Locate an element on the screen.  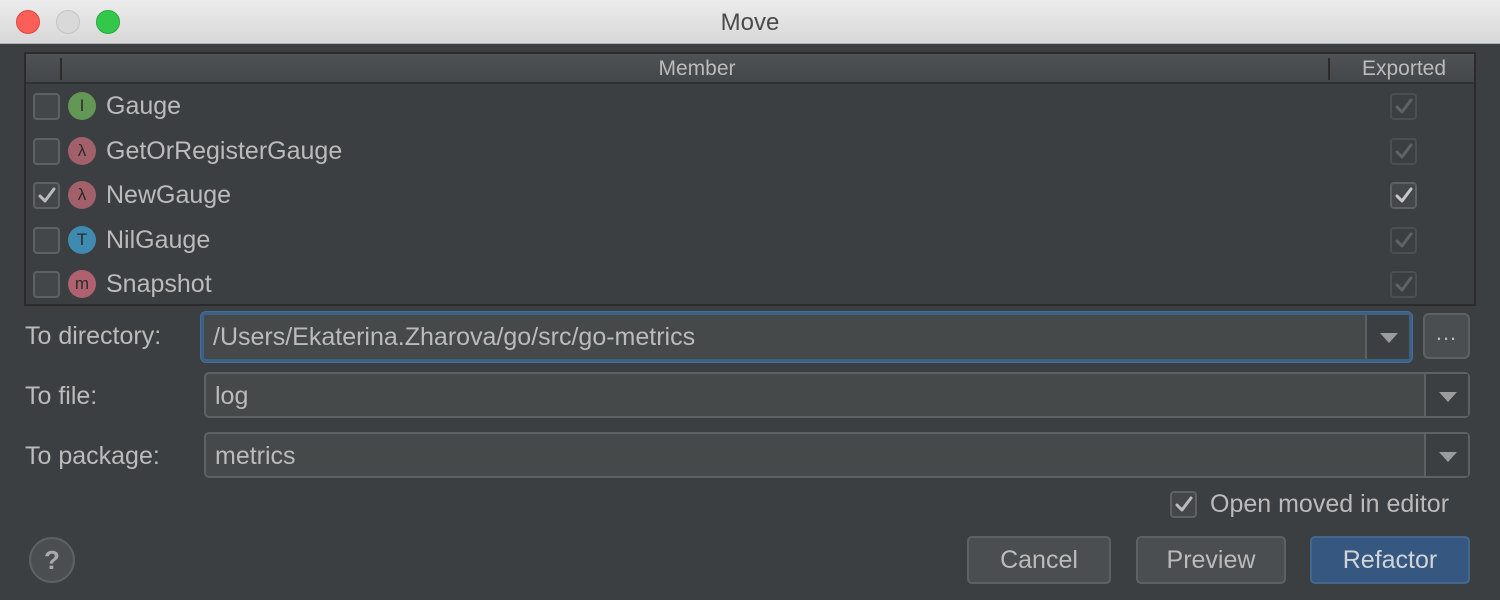
help-button: ? is located at coordinates (52, 560).